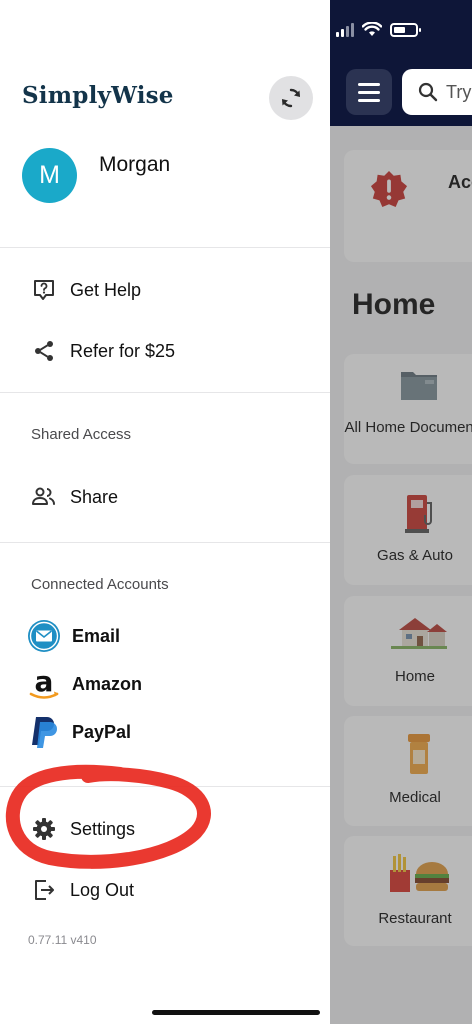  I want to click on nav-item-share: Share, so click(165, 497).